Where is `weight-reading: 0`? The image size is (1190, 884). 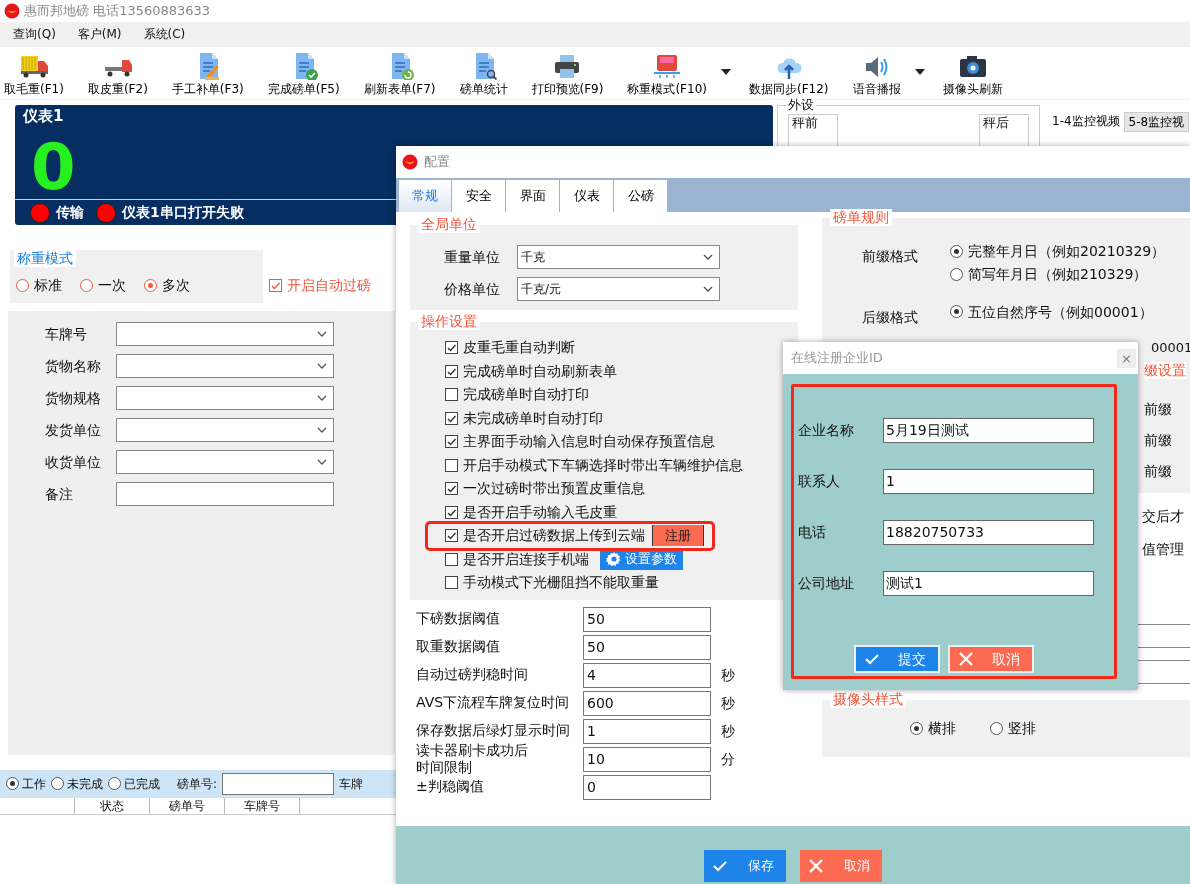
weight-reading: 0 is located at coordinates (53, 167).